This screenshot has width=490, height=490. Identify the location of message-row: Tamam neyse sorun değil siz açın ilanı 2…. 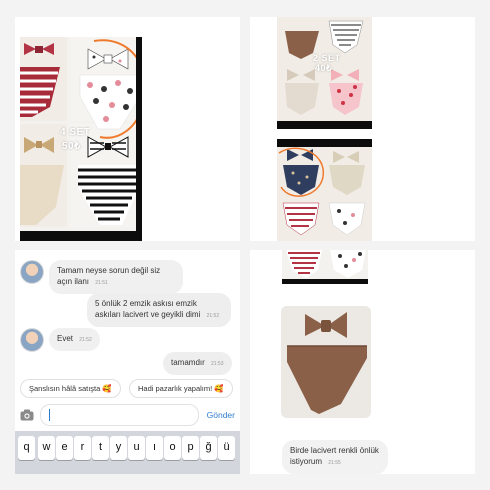
(101, 277).